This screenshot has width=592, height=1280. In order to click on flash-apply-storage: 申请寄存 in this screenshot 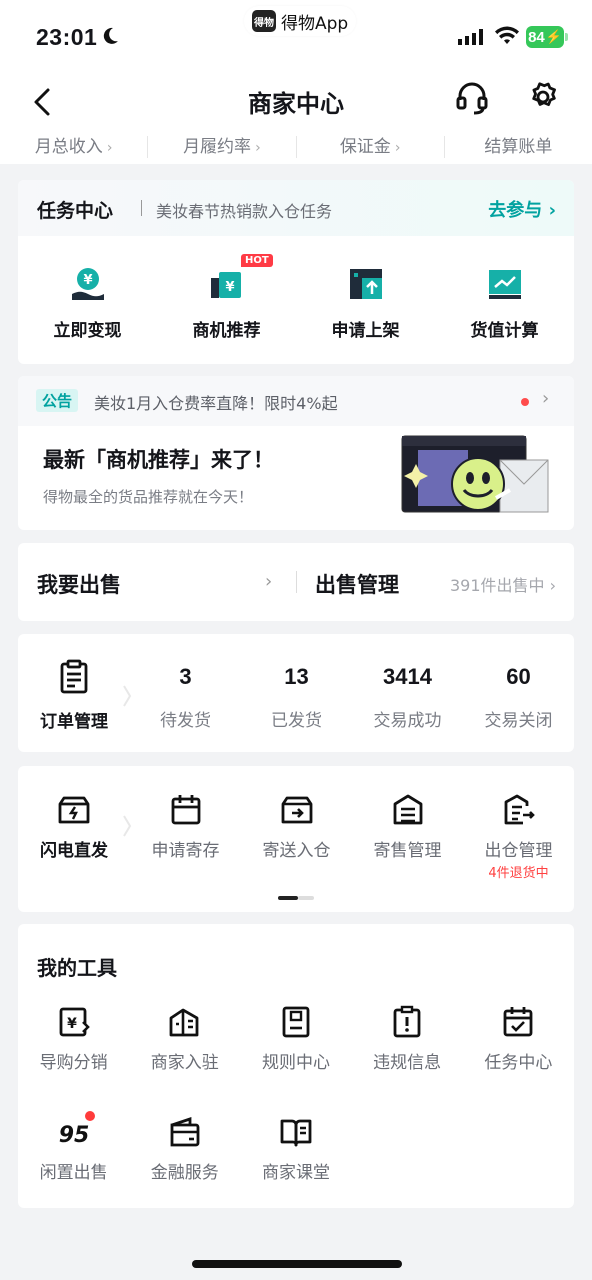, I will do `click(185, 826)`.